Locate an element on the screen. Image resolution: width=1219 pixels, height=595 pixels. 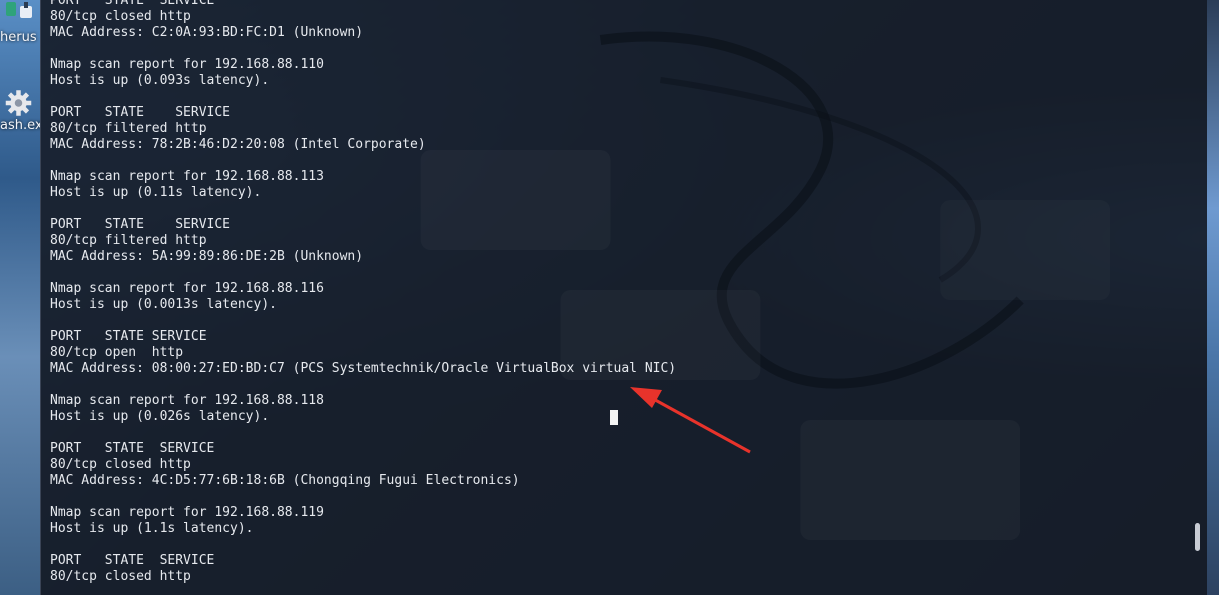
terminal-scrollbar is located at coordinates (1198, 297).